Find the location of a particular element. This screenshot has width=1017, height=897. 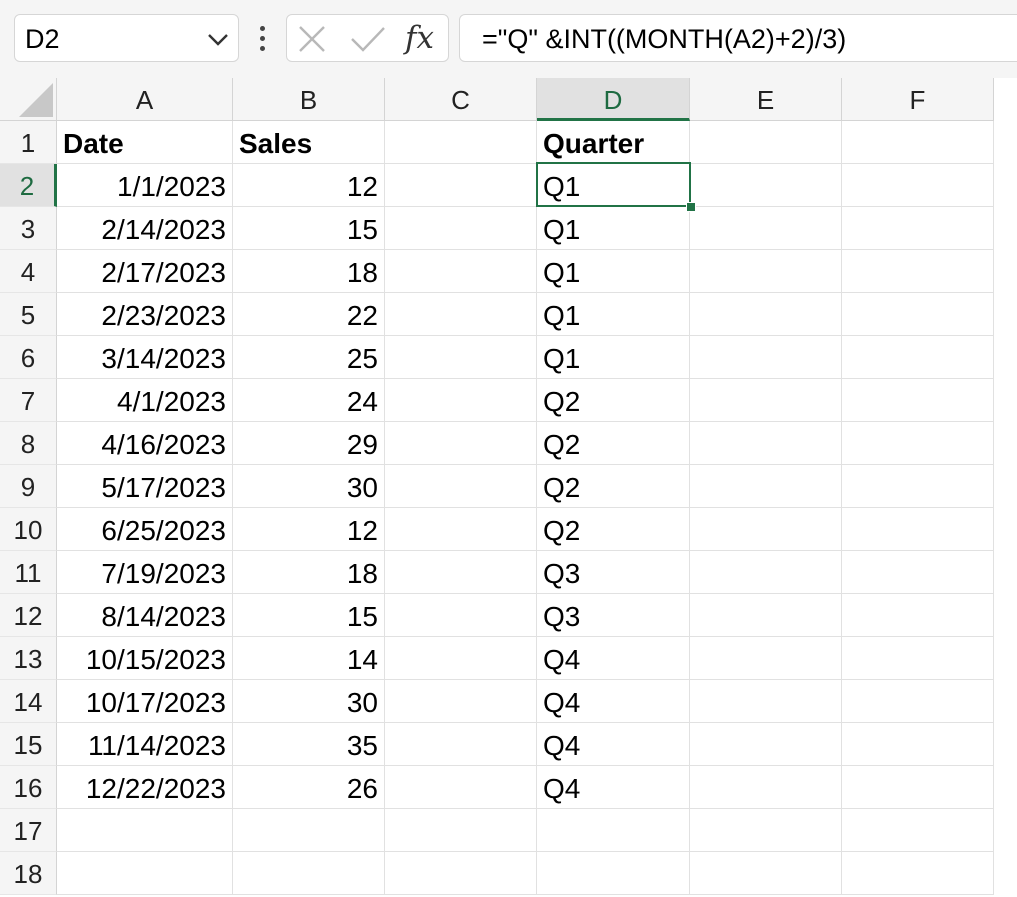

column-header-f: F is located at coordinates (918, 99).